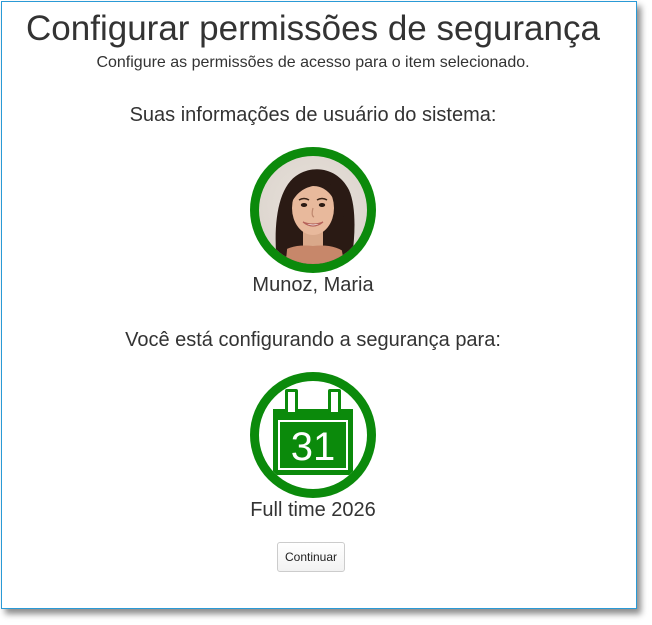 The height and width of the screenshot is (625, 652). I want to click on item-name: Full time 2026, so click(313, 510).